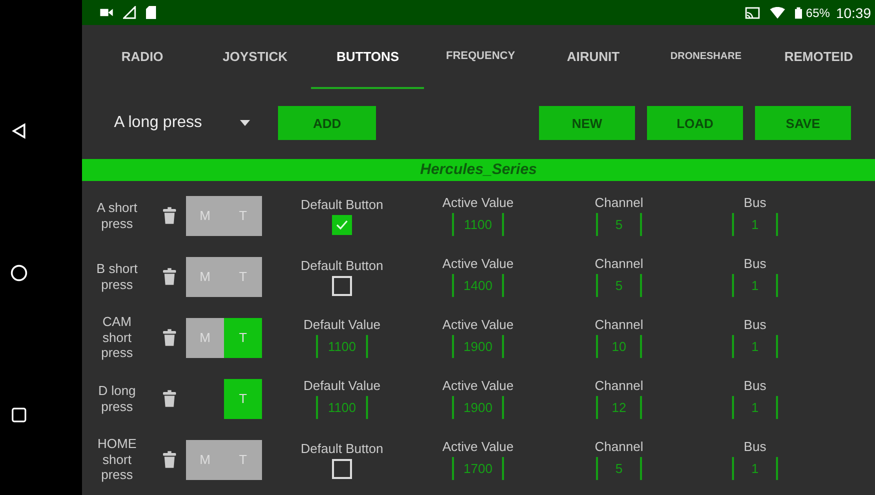 The height and width of the screenshot is (495, 875). I want to click on wifi-icon, so click(777, 12).